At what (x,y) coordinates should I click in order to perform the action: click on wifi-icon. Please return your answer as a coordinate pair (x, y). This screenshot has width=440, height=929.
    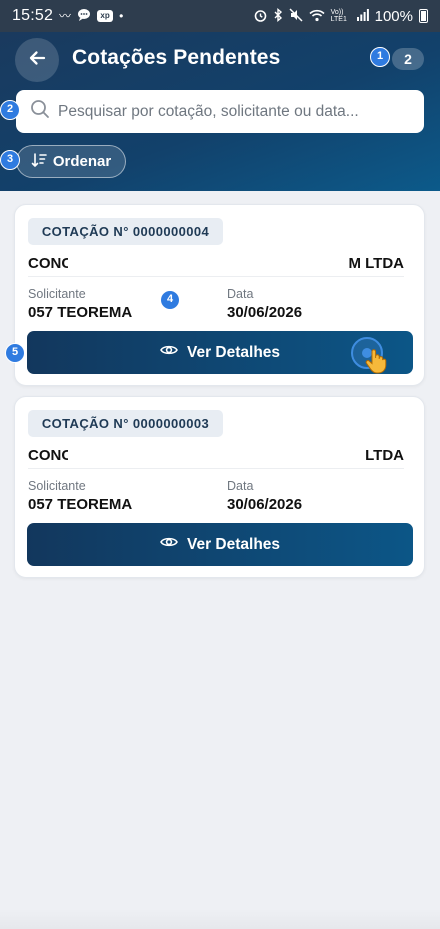
    Looking at the image, I should click on (317, 16).